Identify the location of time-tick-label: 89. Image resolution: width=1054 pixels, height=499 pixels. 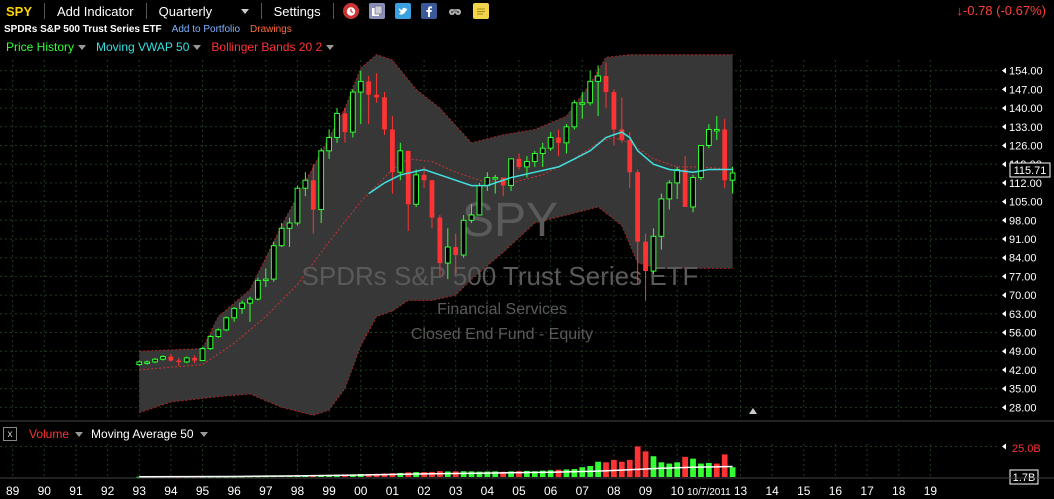
(13, 491).